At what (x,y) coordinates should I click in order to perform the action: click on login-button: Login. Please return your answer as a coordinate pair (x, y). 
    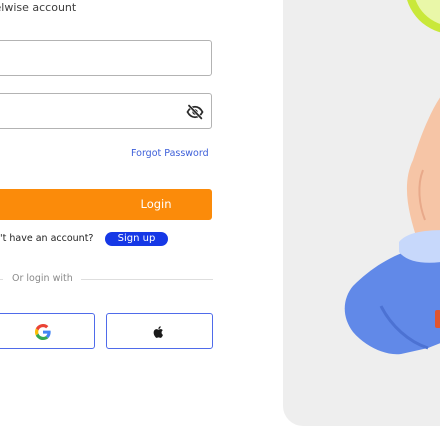
    Looking at the image, I should click on (106, 204).